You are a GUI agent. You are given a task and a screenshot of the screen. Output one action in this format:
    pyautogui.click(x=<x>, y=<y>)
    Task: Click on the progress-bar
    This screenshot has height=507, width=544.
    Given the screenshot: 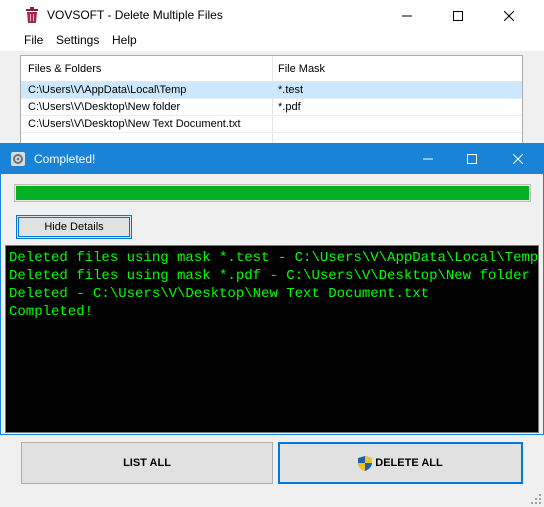 What is the action you would take?
    pyautogui.click(x=272, y=193)
    